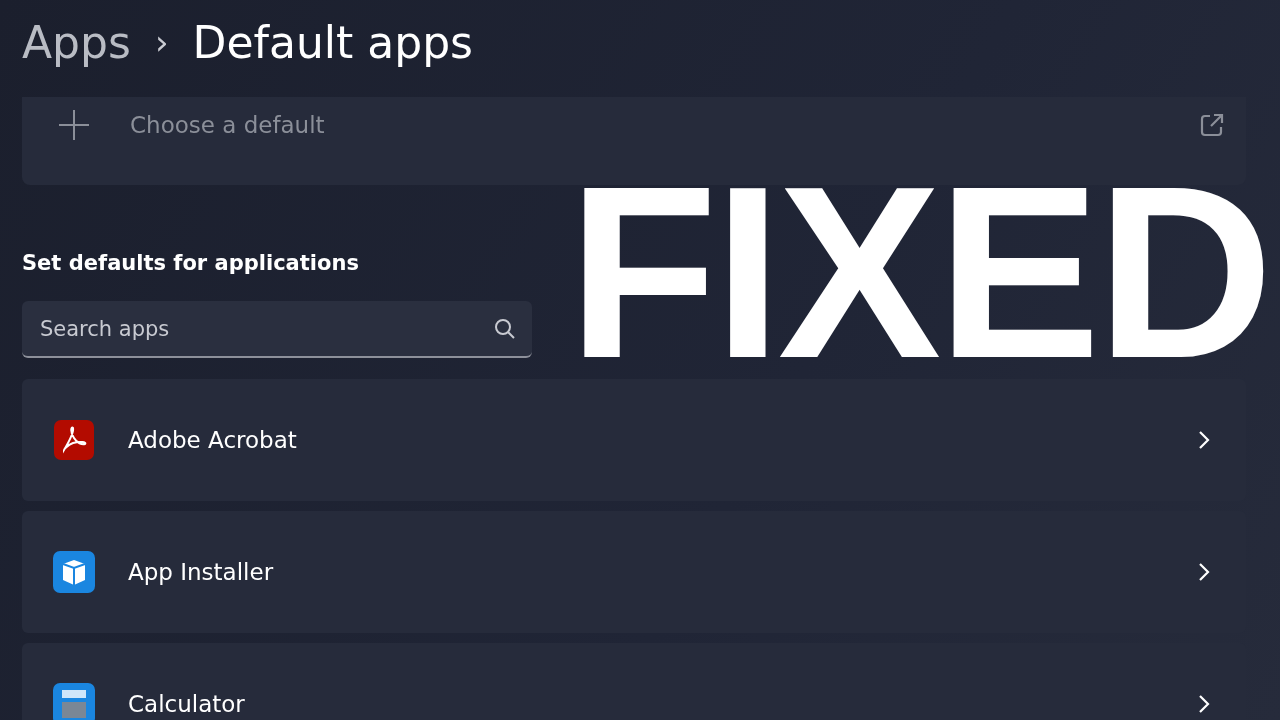 Image resolution: width=1280 pixels, height=720 pixels. I want to click on choose-default-card: Choose a default, so click(634, 141).